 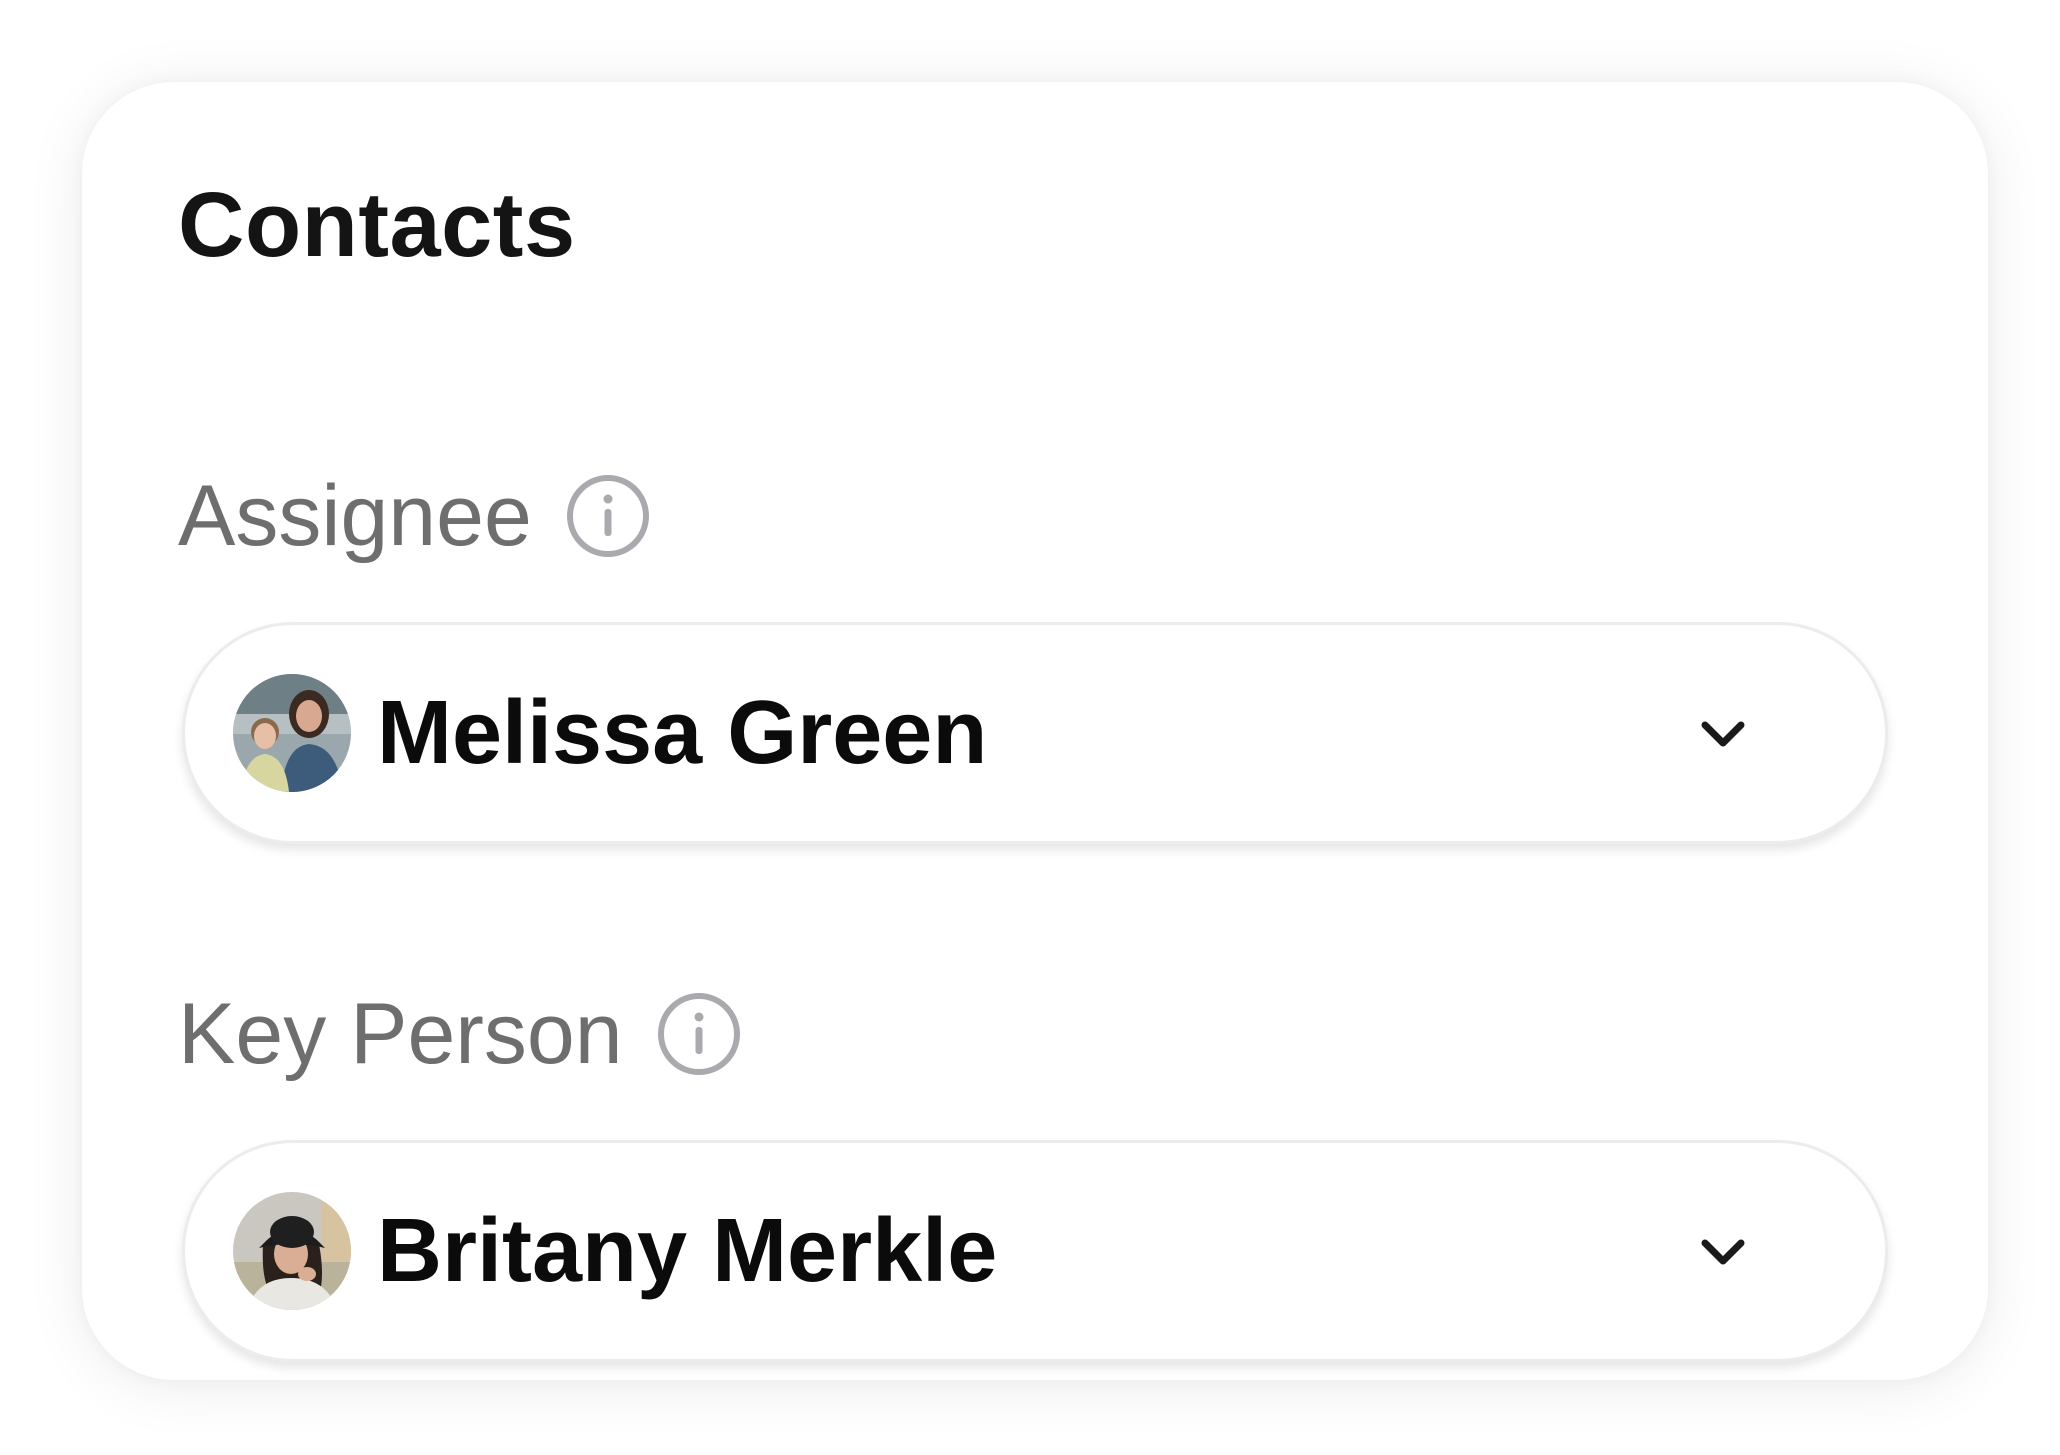 What do you see at coordinates (400, 1034) in the screenshot?
I see `key-person-label: Key Person` at bounding box center [400, 1034].